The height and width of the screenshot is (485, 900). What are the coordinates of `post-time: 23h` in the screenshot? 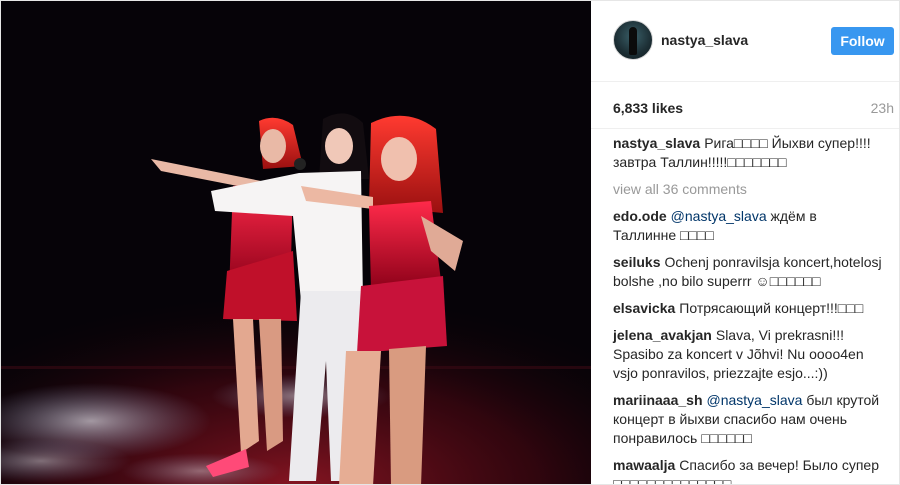 It's located at (882, 108).